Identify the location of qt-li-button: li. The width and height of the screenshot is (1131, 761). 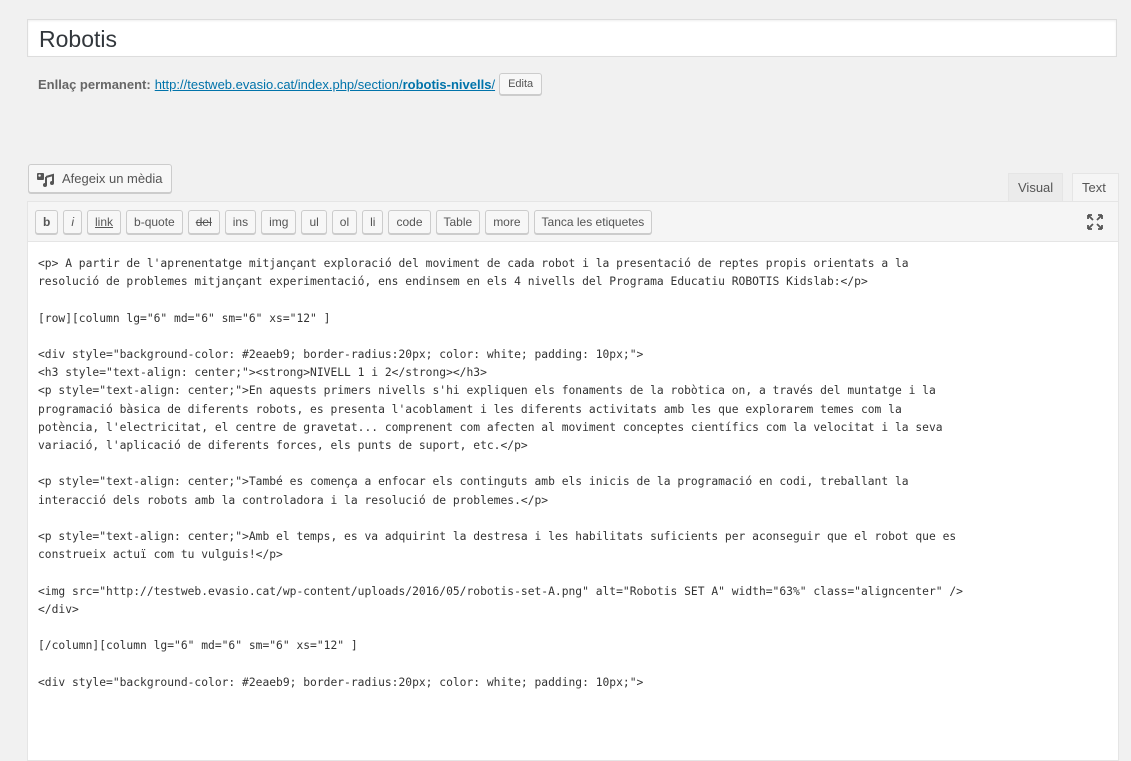
(373, 221).